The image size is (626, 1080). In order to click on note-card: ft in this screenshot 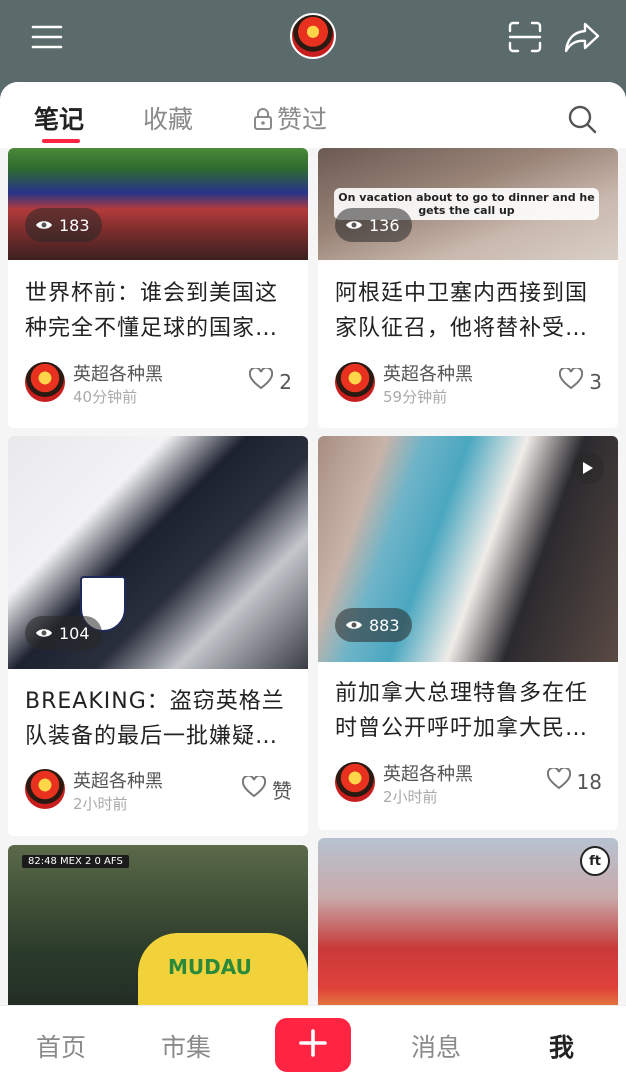, I will do `click(468, 921)`.